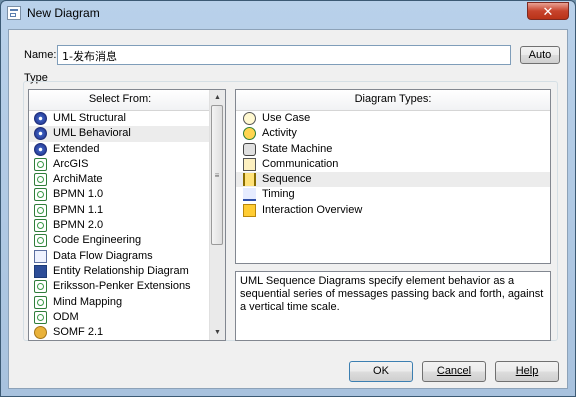 This screenshot has width=576, height=397. I want to click on select-from-item: Eriksson-Penker Extensions, so click(127, 286).